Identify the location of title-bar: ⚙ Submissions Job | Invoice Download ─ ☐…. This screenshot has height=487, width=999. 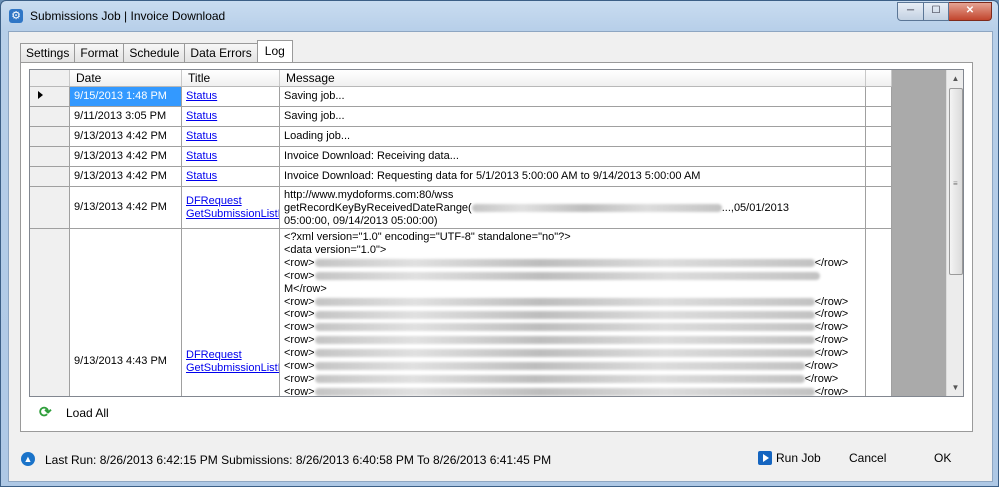
(499, 16).